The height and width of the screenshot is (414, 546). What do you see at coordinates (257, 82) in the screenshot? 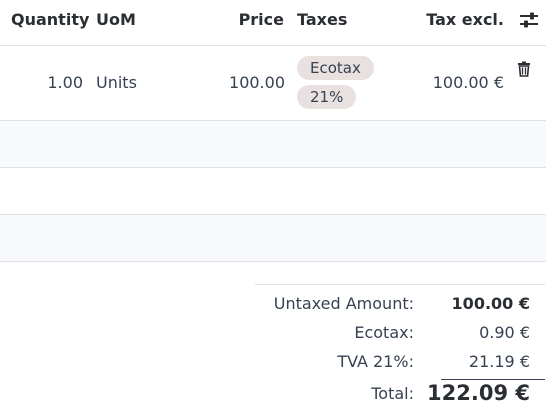
I see `price-cell: 100.00` at bounding box center [257, 82].